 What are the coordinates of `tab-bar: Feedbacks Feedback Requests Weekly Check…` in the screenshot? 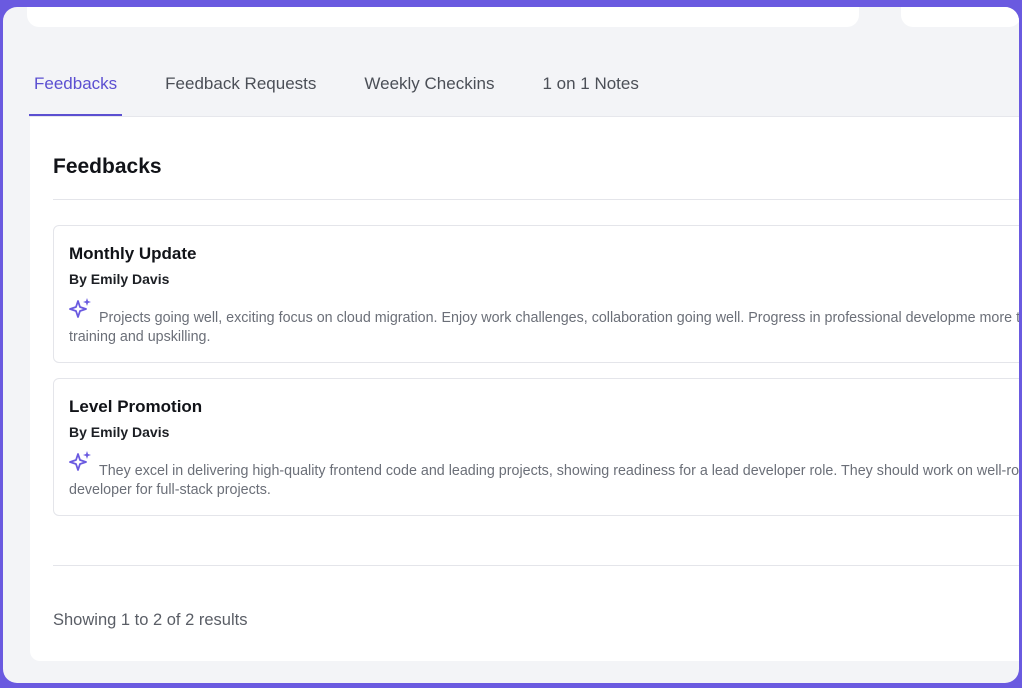 It's located at (524, 93).